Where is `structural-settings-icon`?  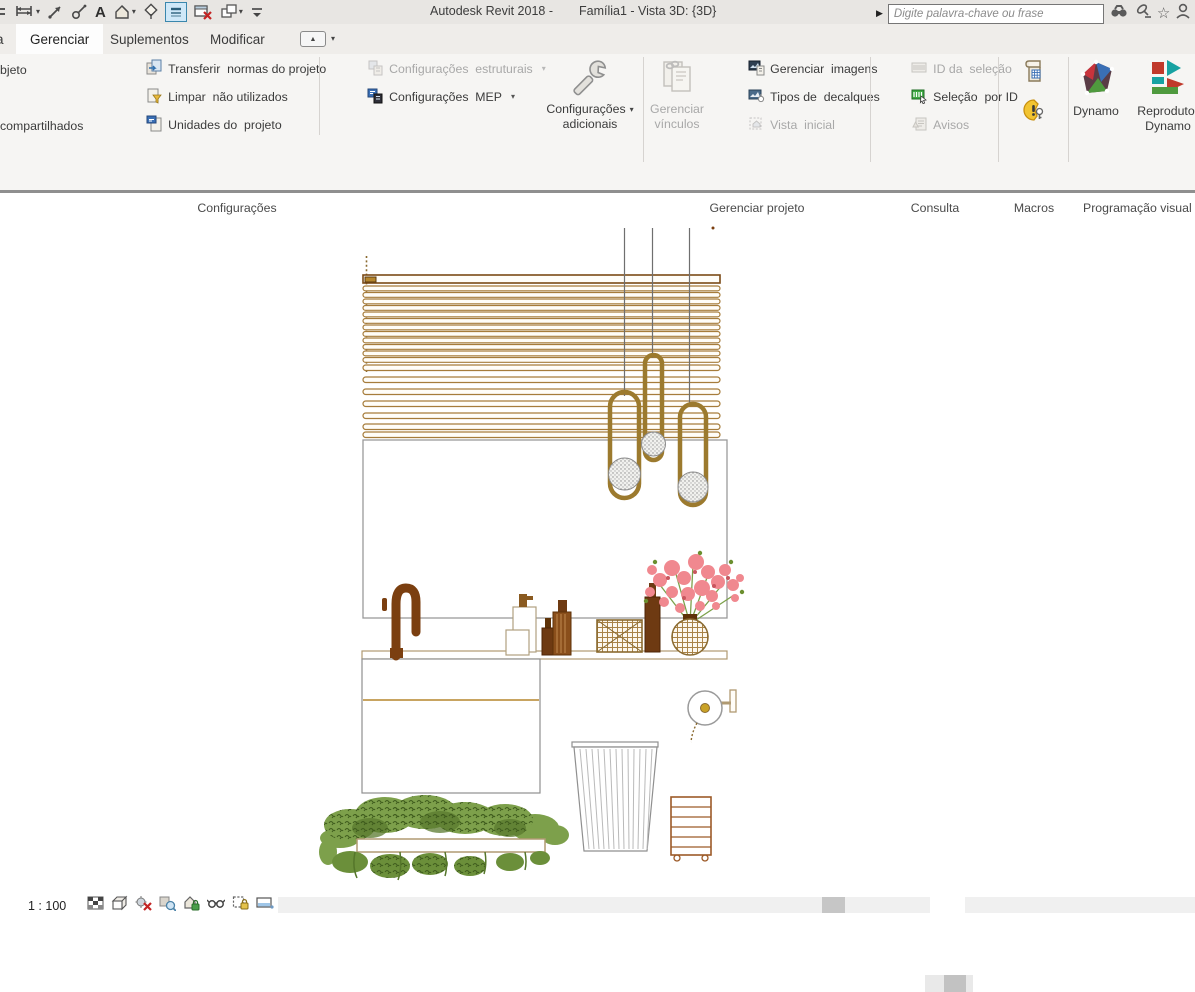 structural-settings-icon is located at coordinates (358, 69).